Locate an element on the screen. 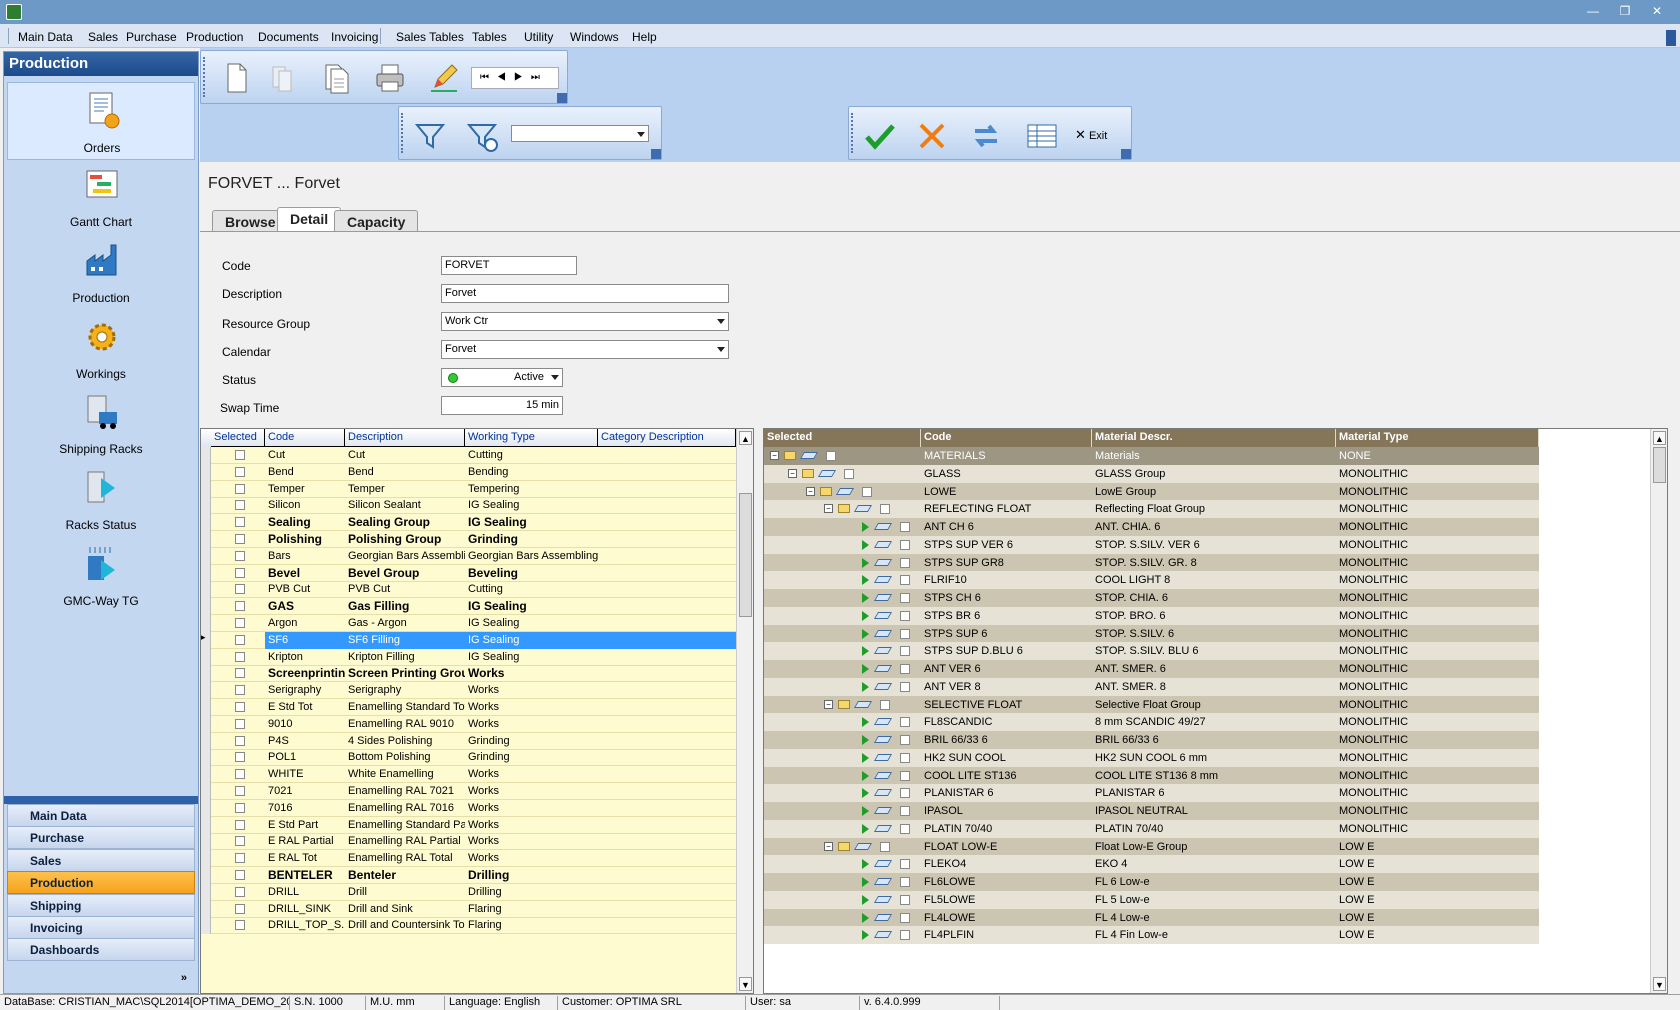 The image size is (1680, 1010). tree-row: ANT CH 6 ANT. CHIA. 6 MONOLITHIC is located at coordinates (1151, 527).